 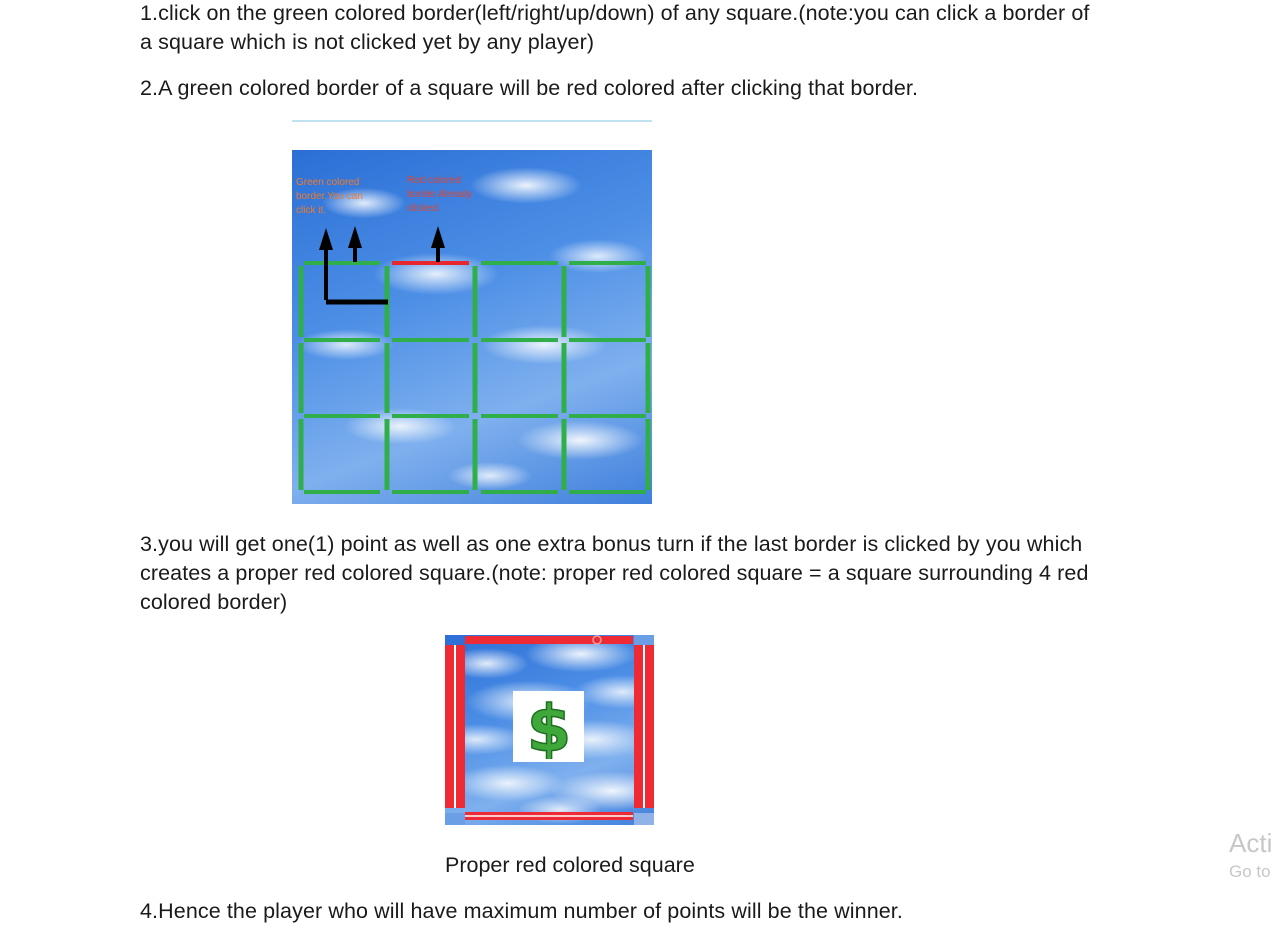 I want to click on activation-watermark-subtitle: Go to, so click(x=1250, y=871).